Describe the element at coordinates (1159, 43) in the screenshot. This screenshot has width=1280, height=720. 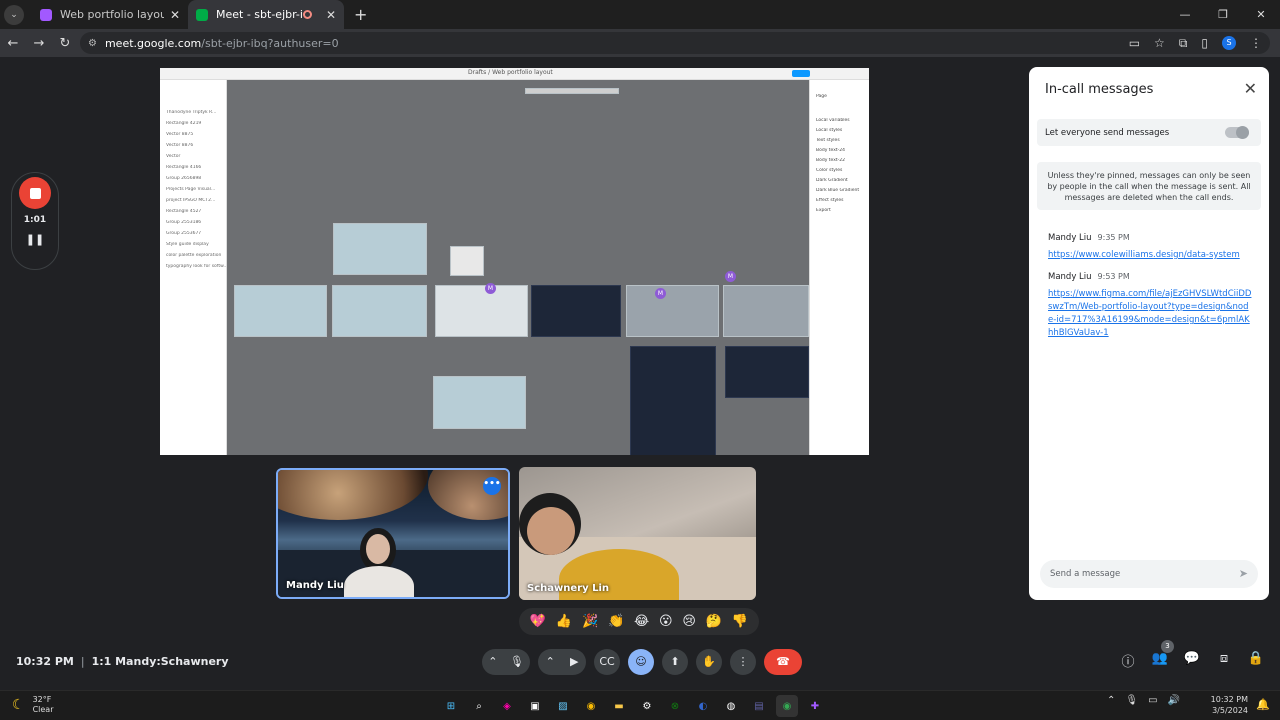
I see `bookmark-star-icon: ☆` at that location.